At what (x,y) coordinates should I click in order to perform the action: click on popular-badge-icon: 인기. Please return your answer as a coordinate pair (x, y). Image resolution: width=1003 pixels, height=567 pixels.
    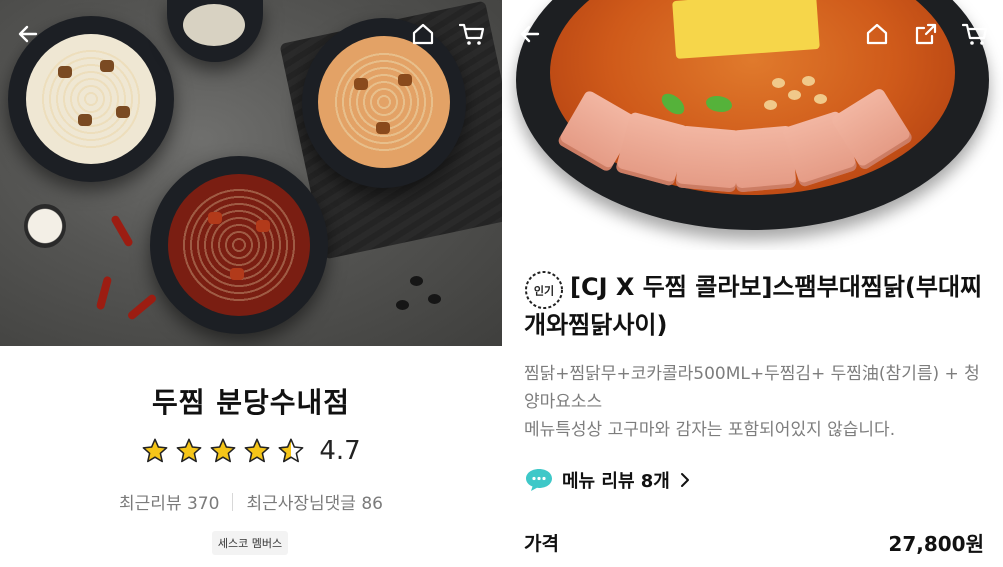
    Looking at the image, I should click on (544, 290).